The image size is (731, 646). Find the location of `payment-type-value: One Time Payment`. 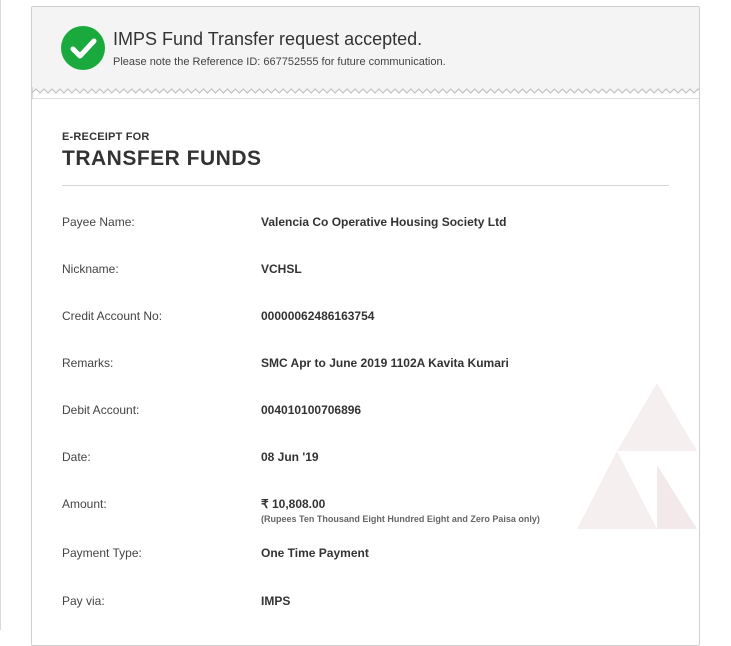

payment-type-value: One Time Payment is located at coordinates (315, 553).